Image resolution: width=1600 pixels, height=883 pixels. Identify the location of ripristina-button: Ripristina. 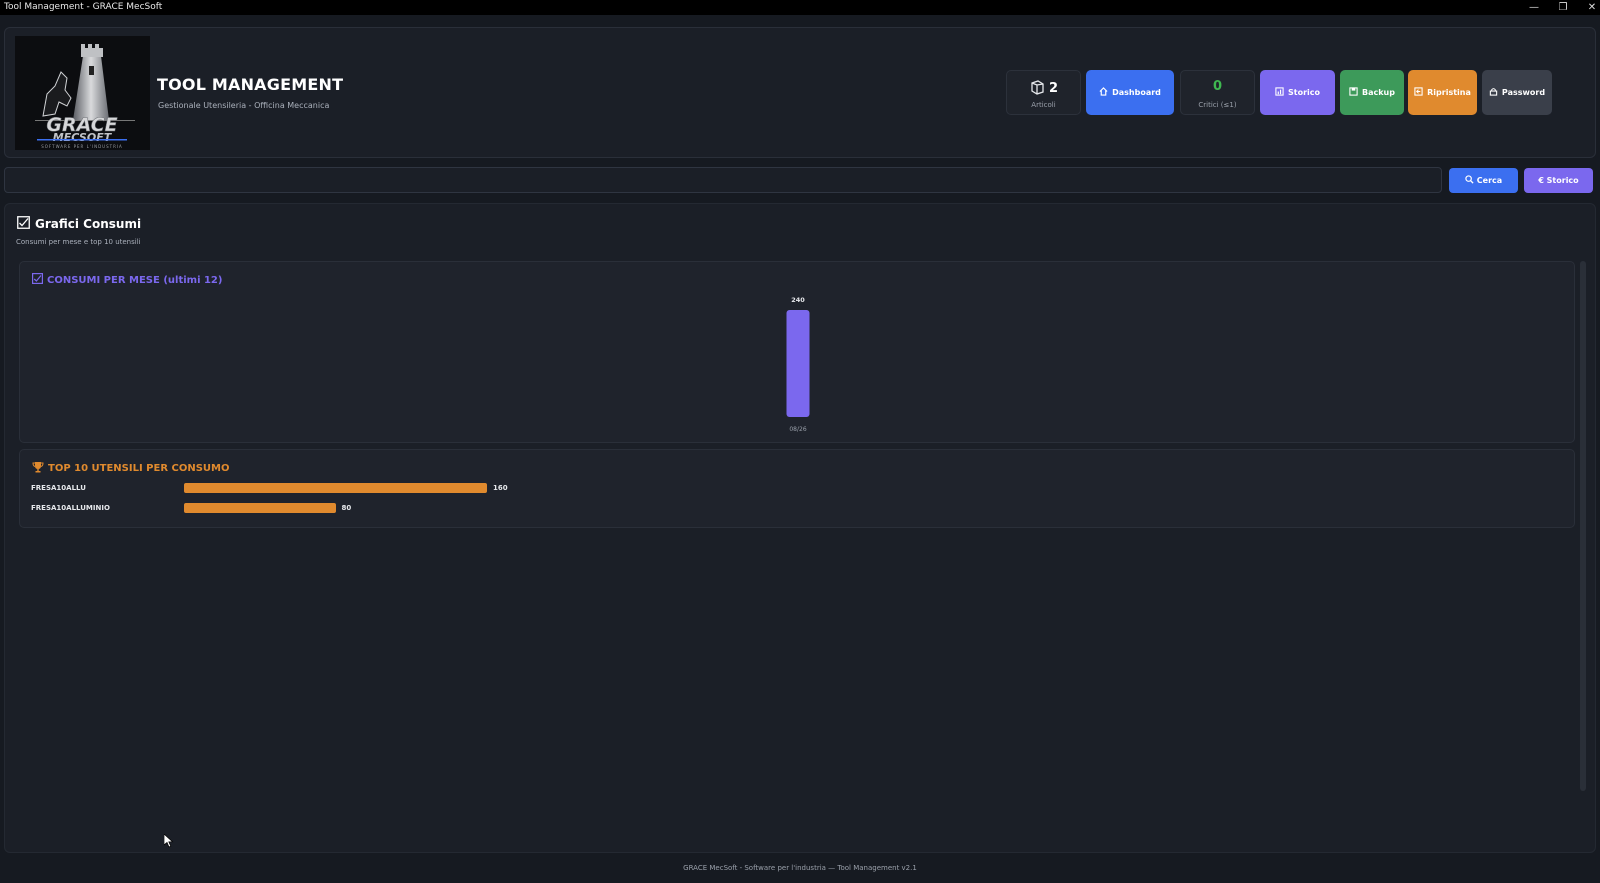
(1442, 92).